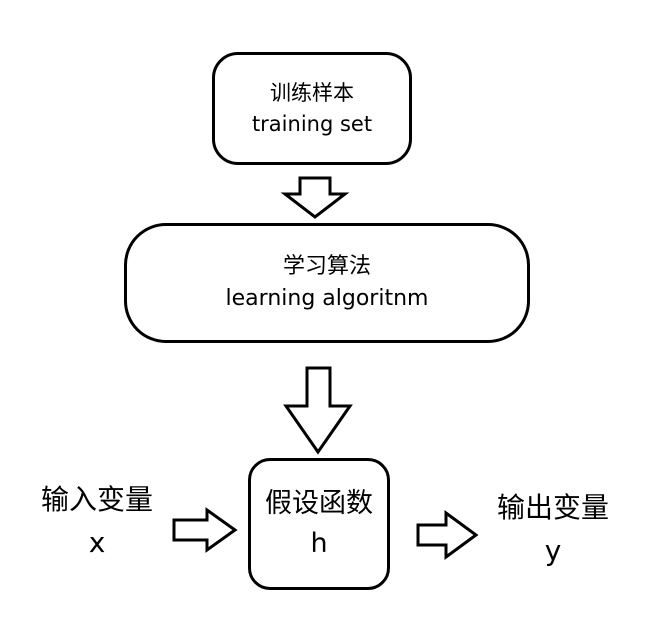 The image size is (651, 627). I want to click on hypothesis-box: 假设函数 h, so click(319, 524).